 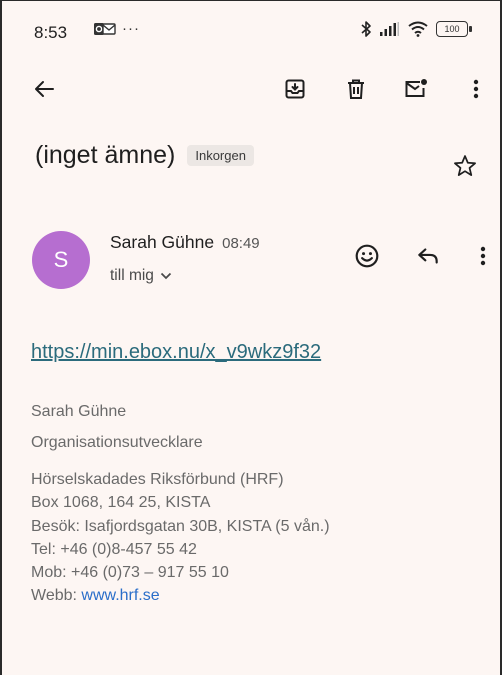 I want to click on mail-unread-icon, so click(x=416, y=88).